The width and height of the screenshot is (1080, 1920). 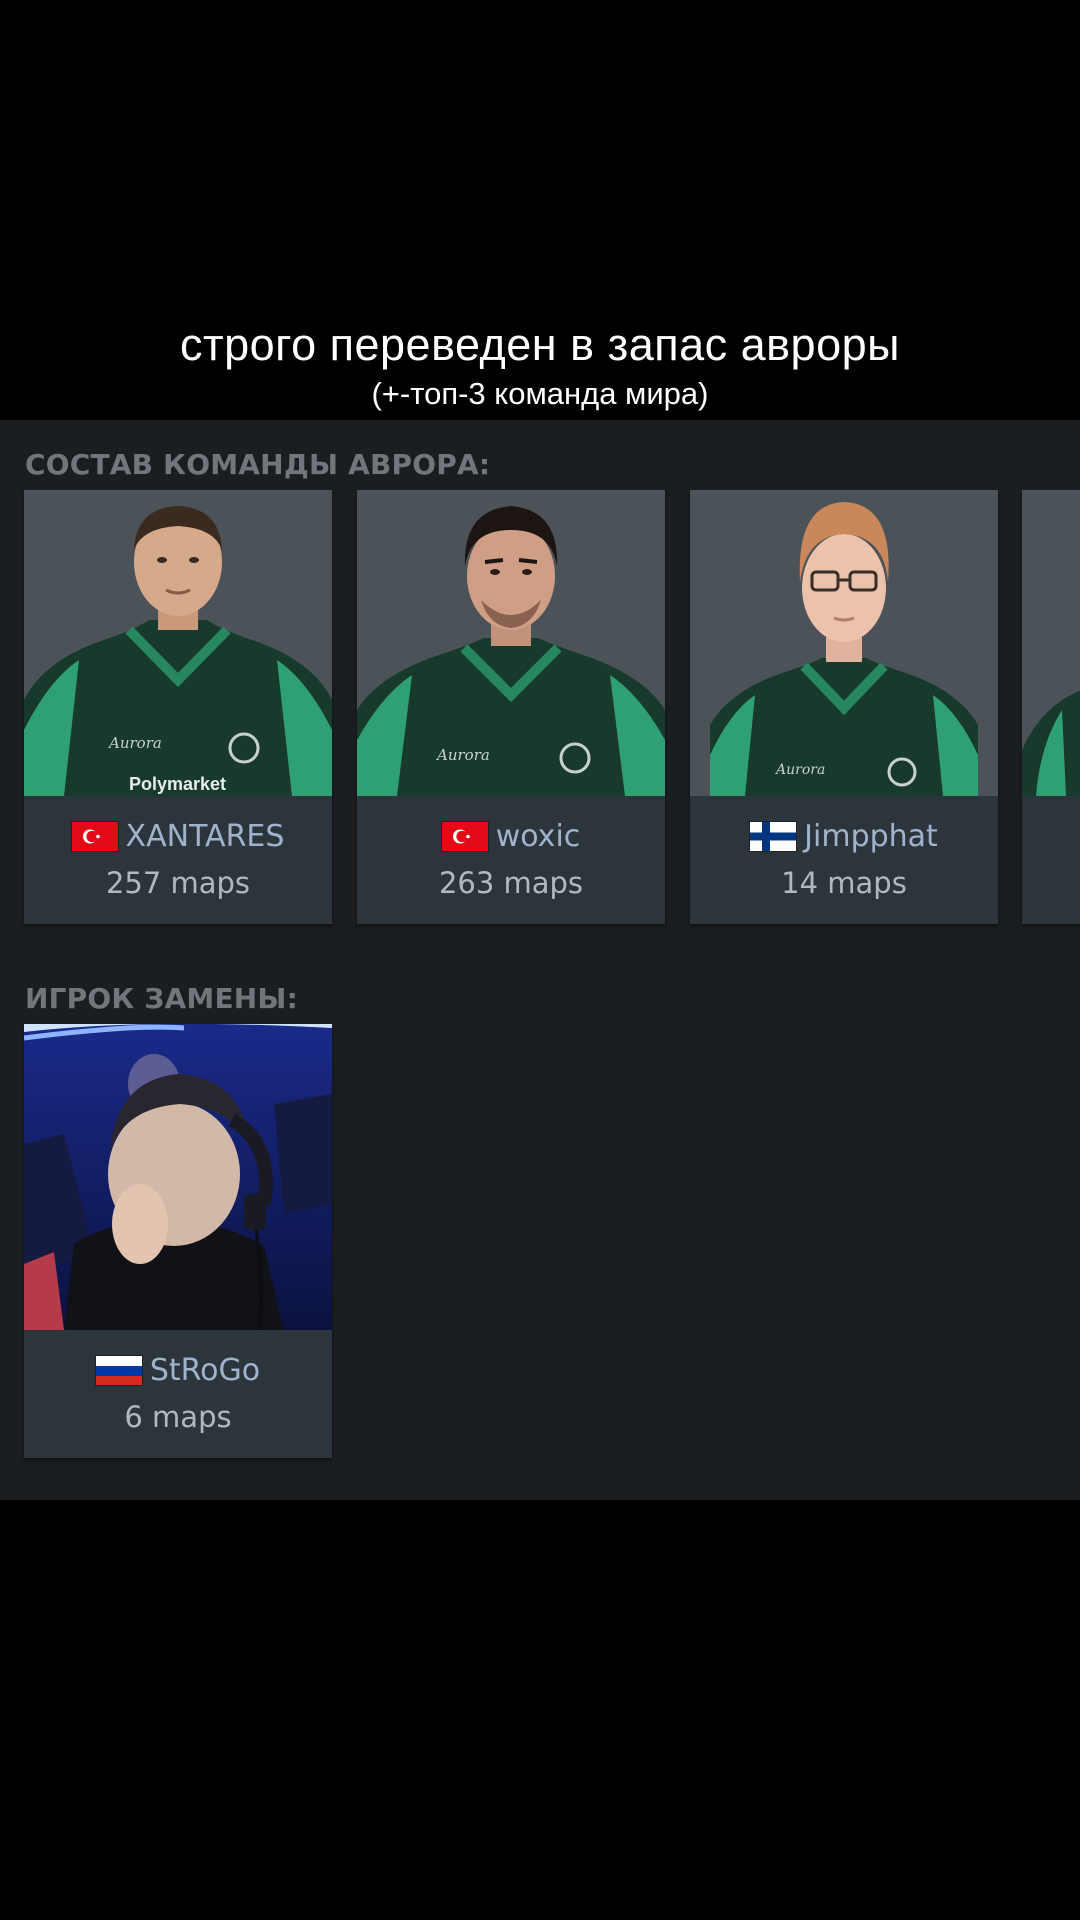 I want to click on player-info: XANTARES 257 maps, so click(x=178, y=860).